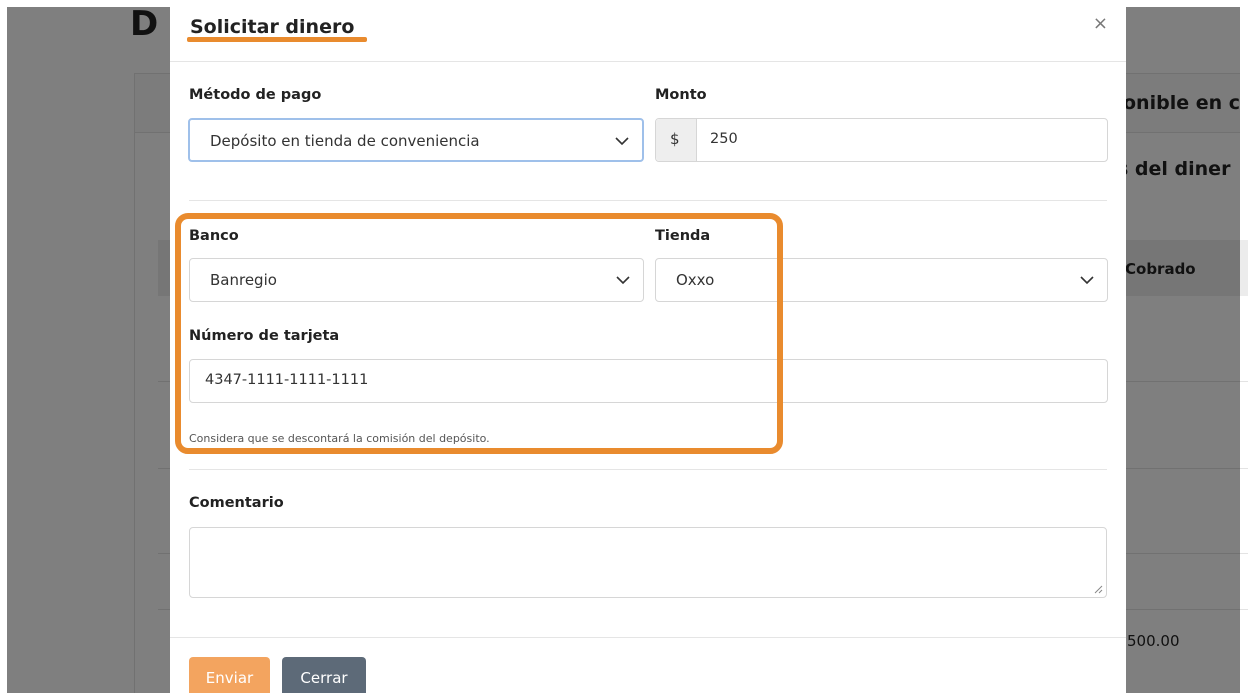 The image size is (1248, 693). I want to click on send-button: Enviar, so click(229, 675).